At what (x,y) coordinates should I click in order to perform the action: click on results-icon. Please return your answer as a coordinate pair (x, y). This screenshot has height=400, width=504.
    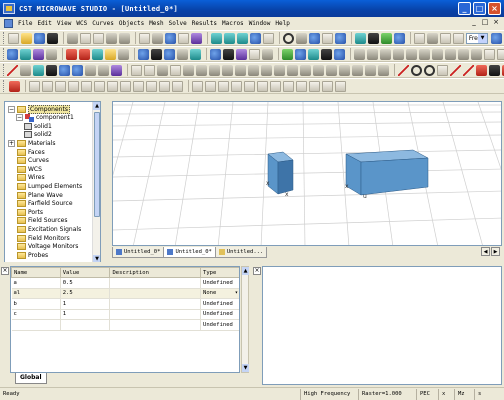
    Looking at the image, I should click on (339, 54).